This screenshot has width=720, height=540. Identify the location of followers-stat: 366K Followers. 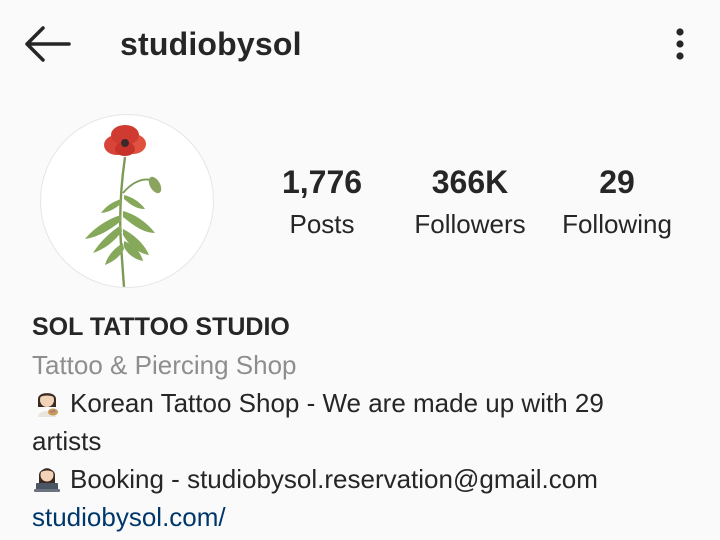
(470, 202).